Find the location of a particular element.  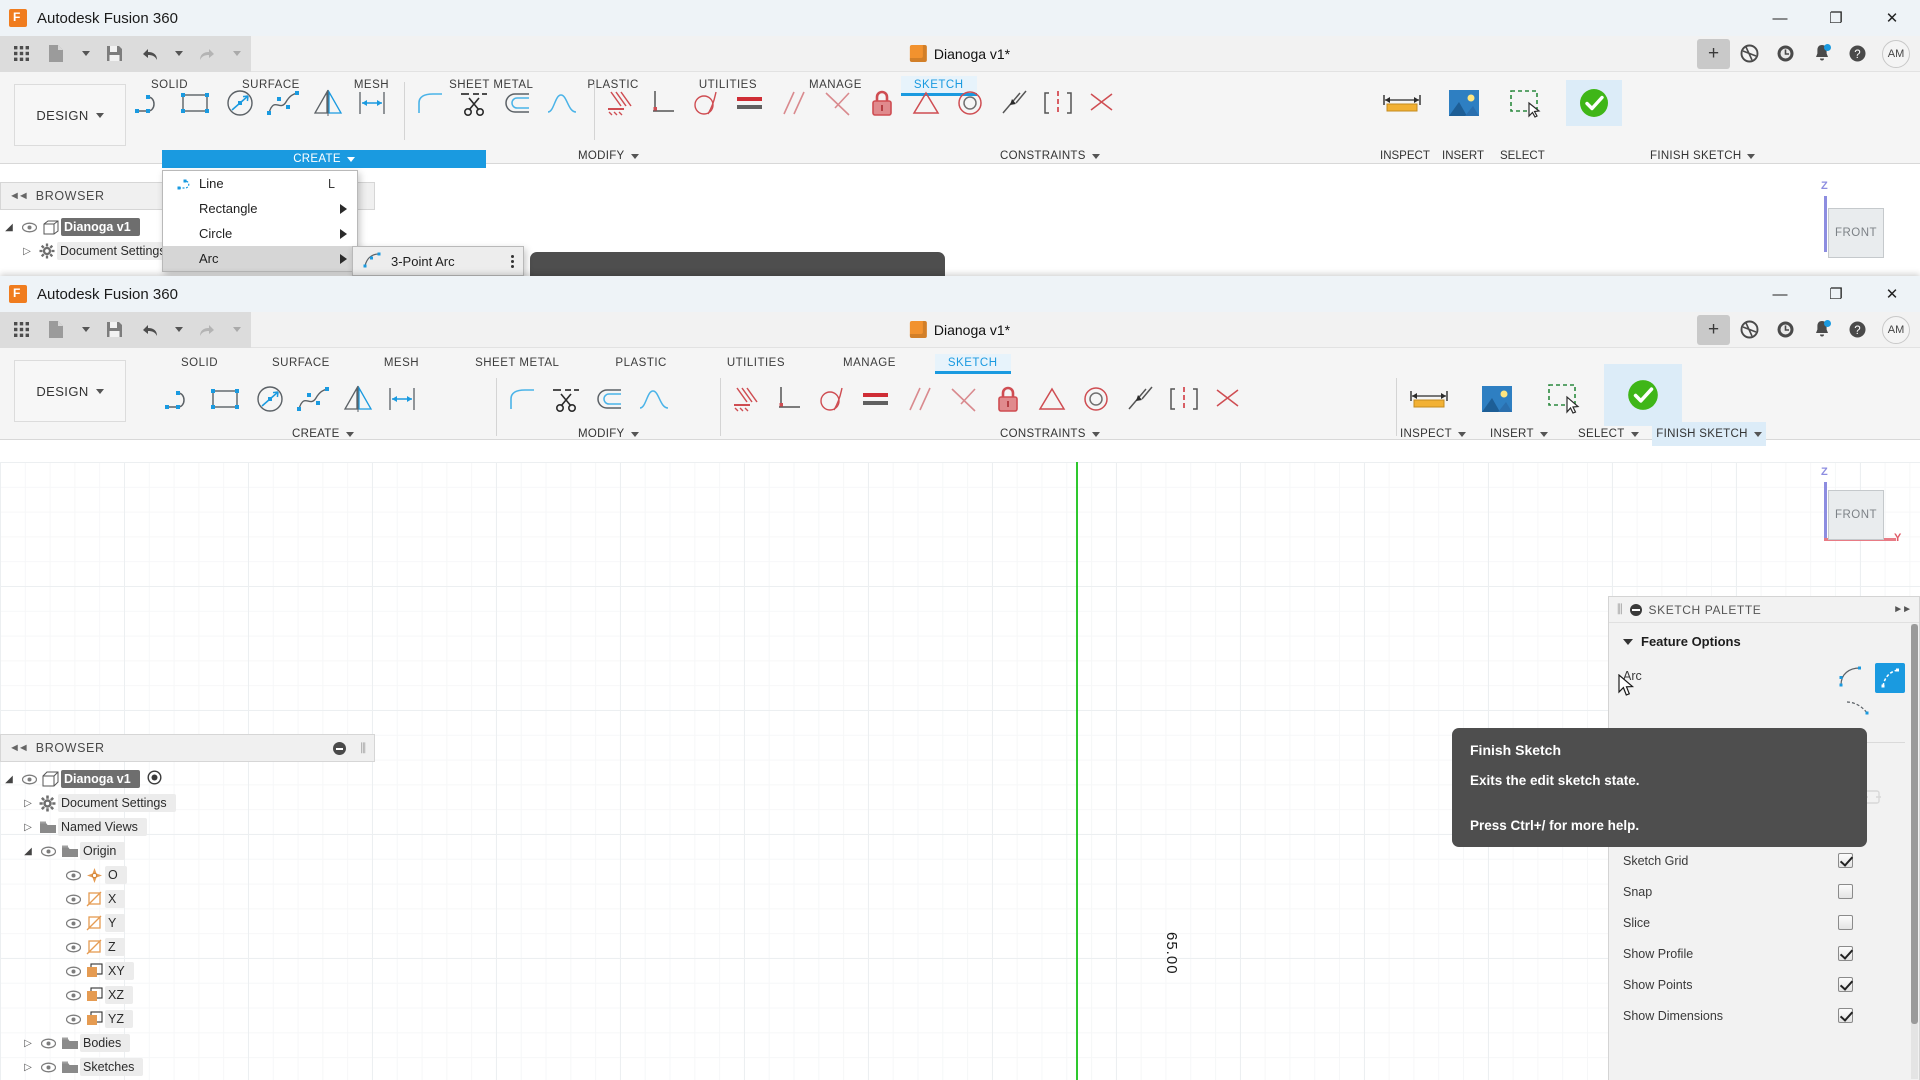

menu-item-circle: Circle is located at coordinates (260, 233).